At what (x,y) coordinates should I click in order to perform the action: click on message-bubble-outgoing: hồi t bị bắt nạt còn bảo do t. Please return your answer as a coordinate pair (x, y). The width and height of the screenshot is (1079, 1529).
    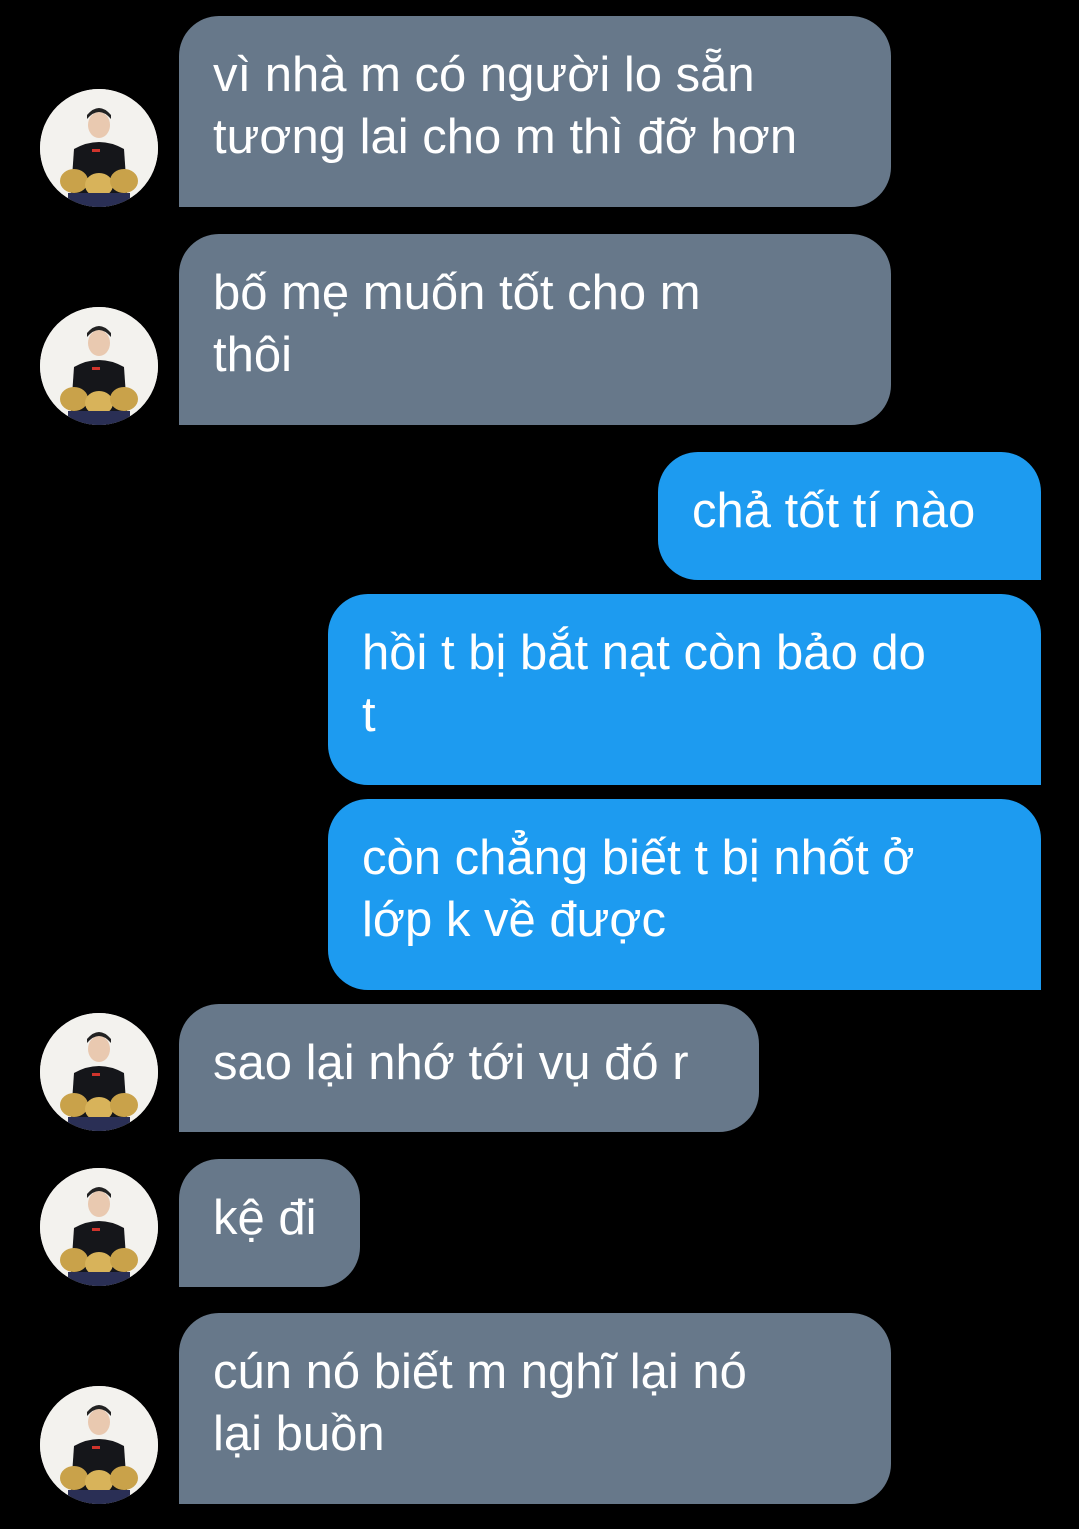
    Looking at the image, I should click on (684, 689).